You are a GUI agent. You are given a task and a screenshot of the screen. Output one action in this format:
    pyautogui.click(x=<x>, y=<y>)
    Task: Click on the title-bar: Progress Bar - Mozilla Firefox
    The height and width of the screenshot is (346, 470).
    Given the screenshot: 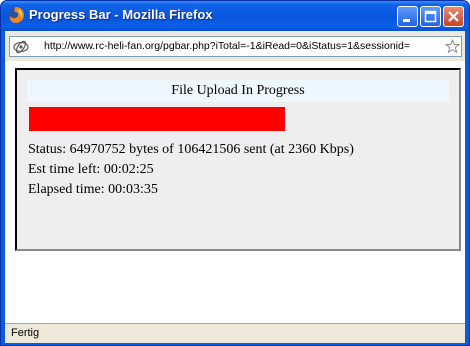 What is the action you would take?
    pyautogui.click(x=235, y=16)
    